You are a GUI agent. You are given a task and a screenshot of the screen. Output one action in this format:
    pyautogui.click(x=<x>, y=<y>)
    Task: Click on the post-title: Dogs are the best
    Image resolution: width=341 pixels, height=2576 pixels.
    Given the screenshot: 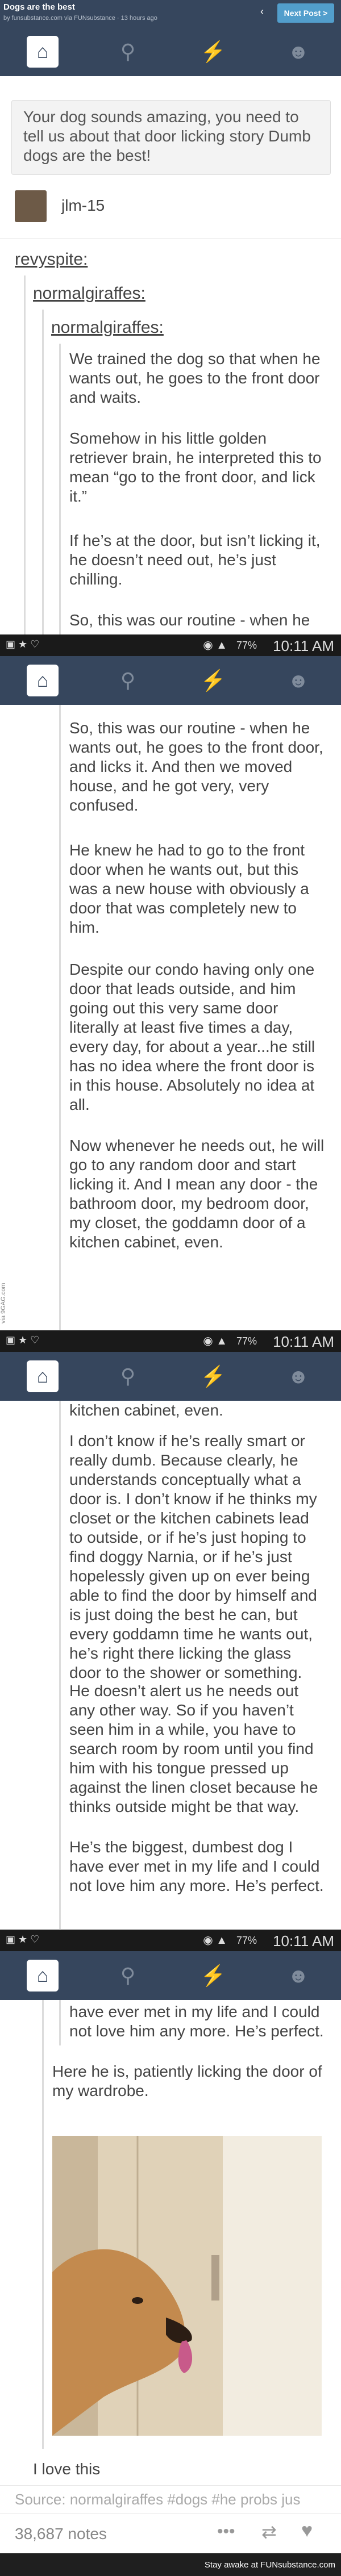 What is the action you would take?
    pyautogui.click(x=39, y=7)
    